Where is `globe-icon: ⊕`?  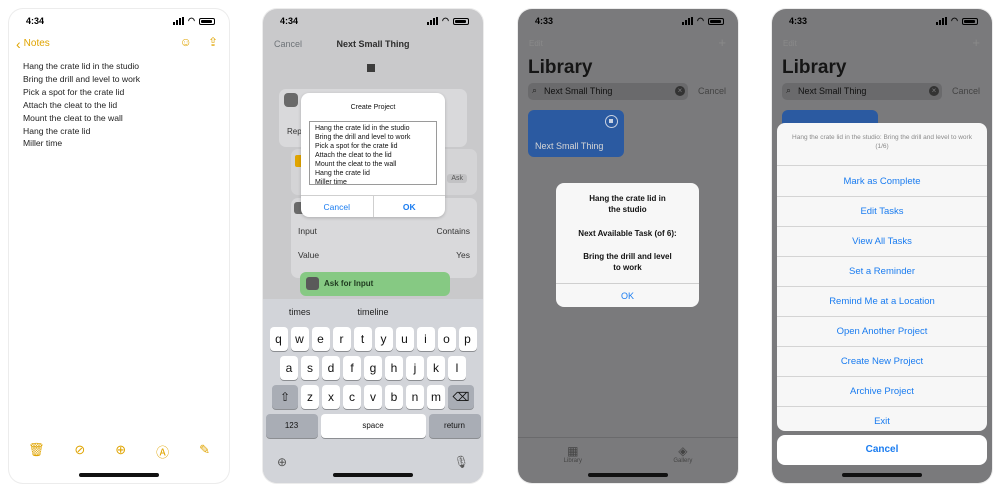
globe-icon: ⊕ is located at coordinates (282, 462).